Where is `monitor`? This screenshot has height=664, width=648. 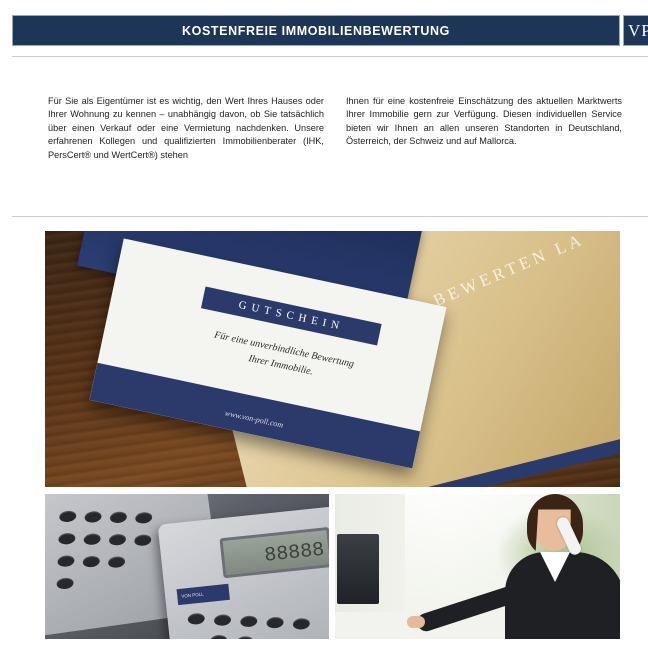
monitor is located at coordinates (358, 569).